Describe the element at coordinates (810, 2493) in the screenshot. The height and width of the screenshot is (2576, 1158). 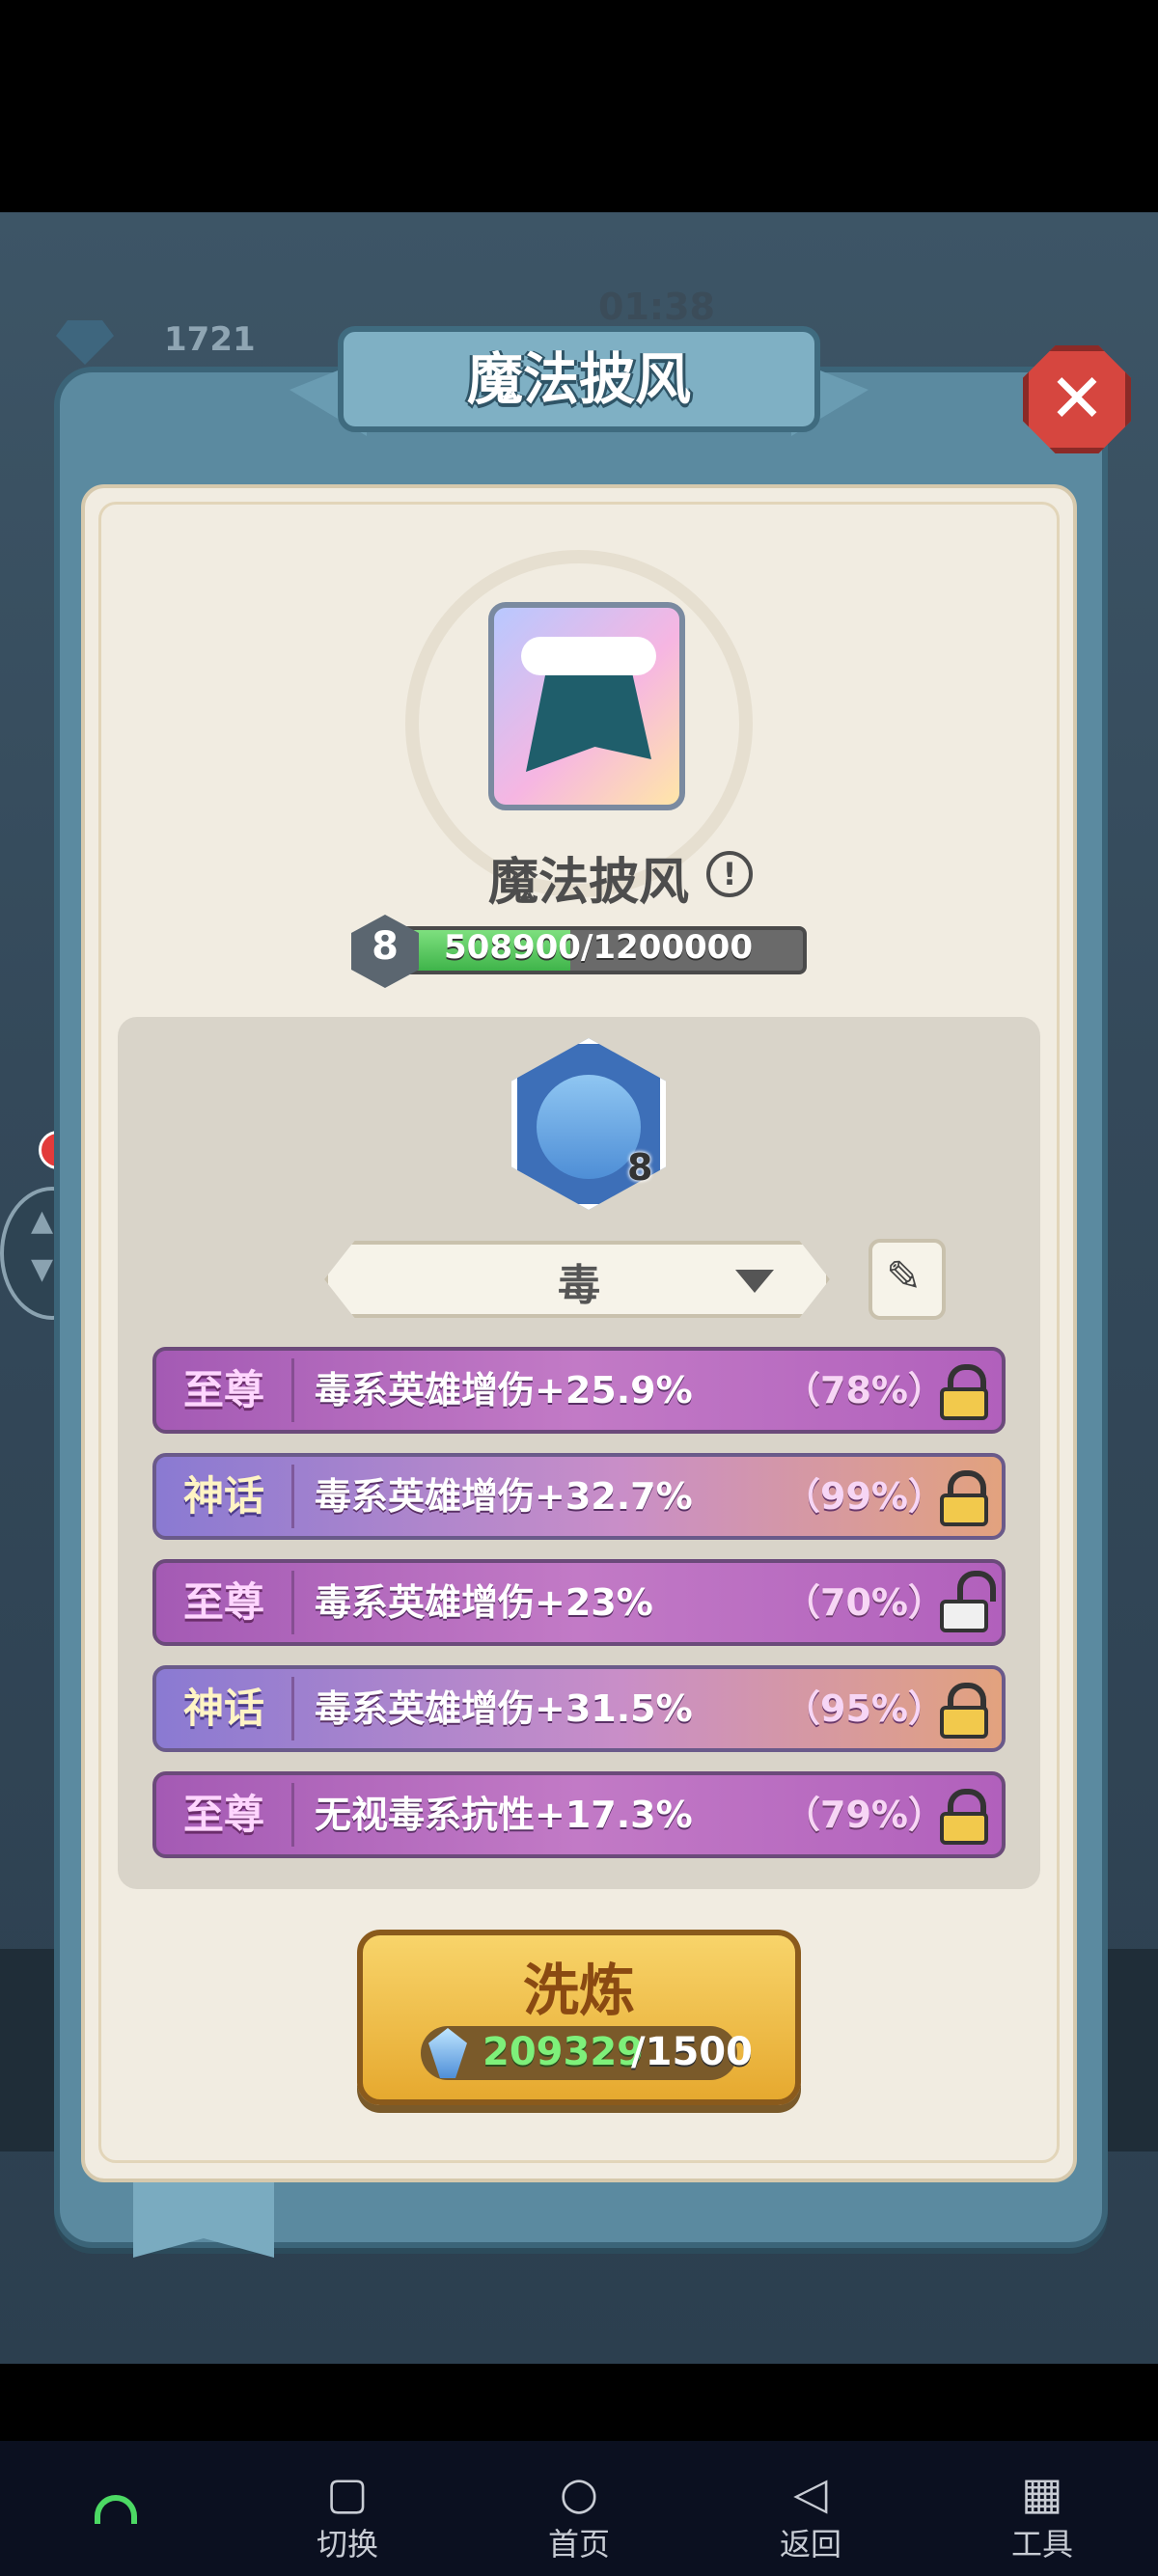
I see `back-triangle-icon: ◁` at that location.